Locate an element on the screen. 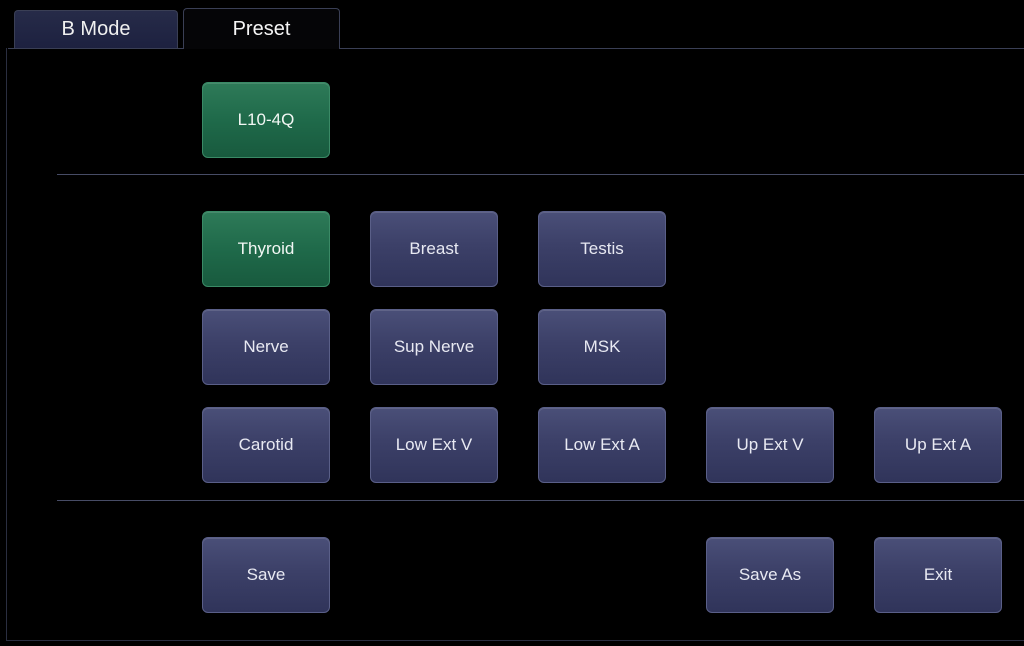 This screenshot has width=1024, height=646. exit-button: Exit is located at coordinates (938, 575).